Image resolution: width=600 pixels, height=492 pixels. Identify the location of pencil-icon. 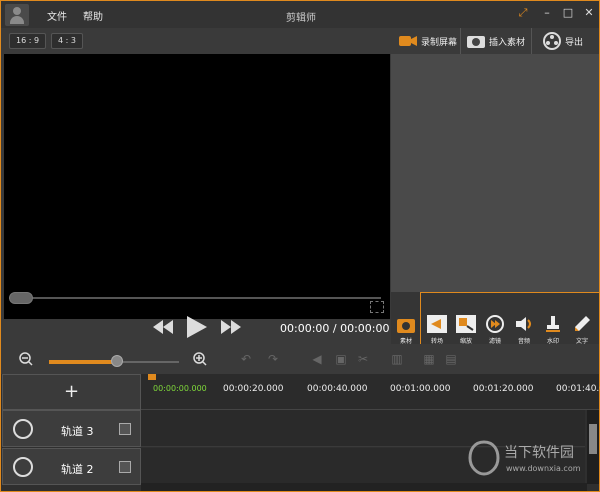
(582, 323).